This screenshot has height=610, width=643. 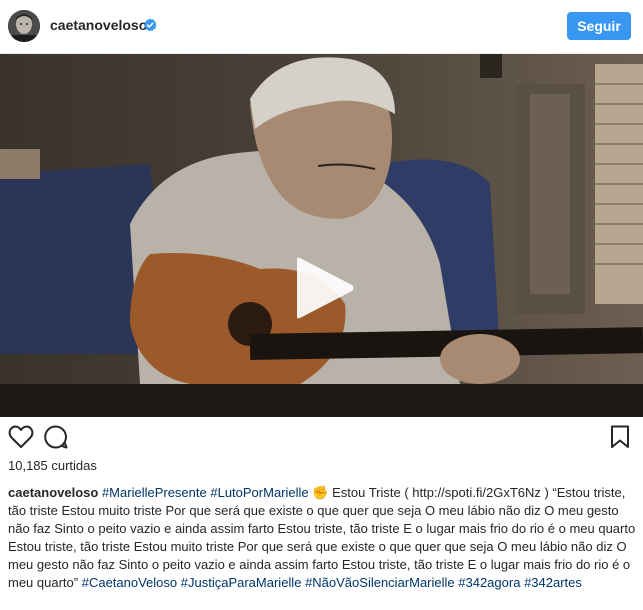 What do you see at coordinates (24, 26) in the screenshot?
I see `avatar` at bounding box center [24, 26].